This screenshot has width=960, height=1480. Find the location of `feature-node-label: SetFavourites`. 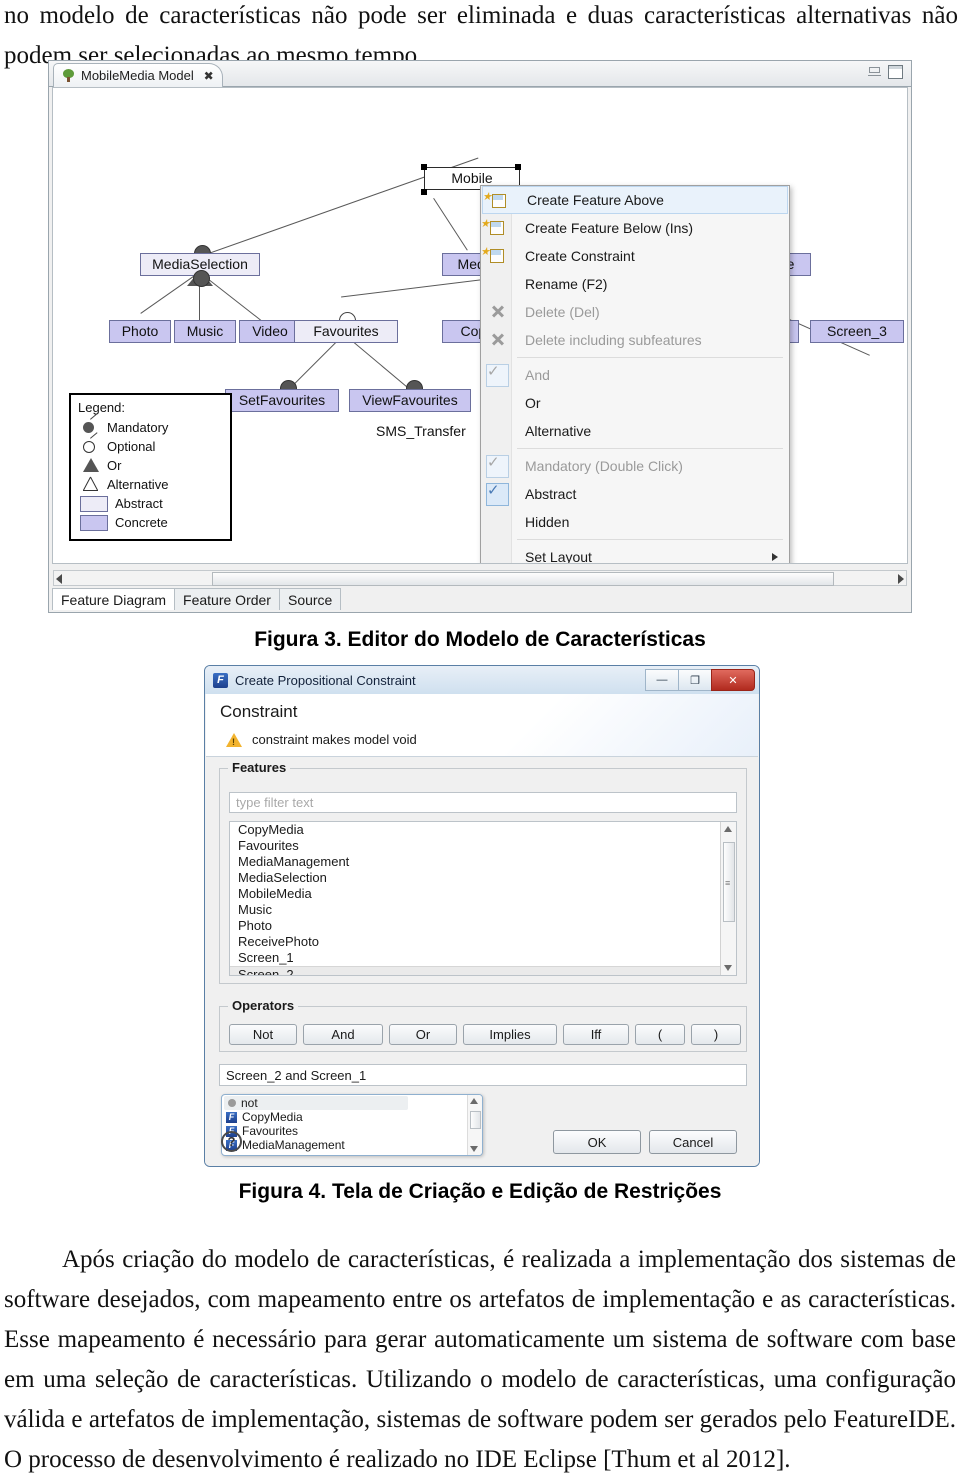

feature-node-label: SetFavourites is located at coordinates (282, 400).